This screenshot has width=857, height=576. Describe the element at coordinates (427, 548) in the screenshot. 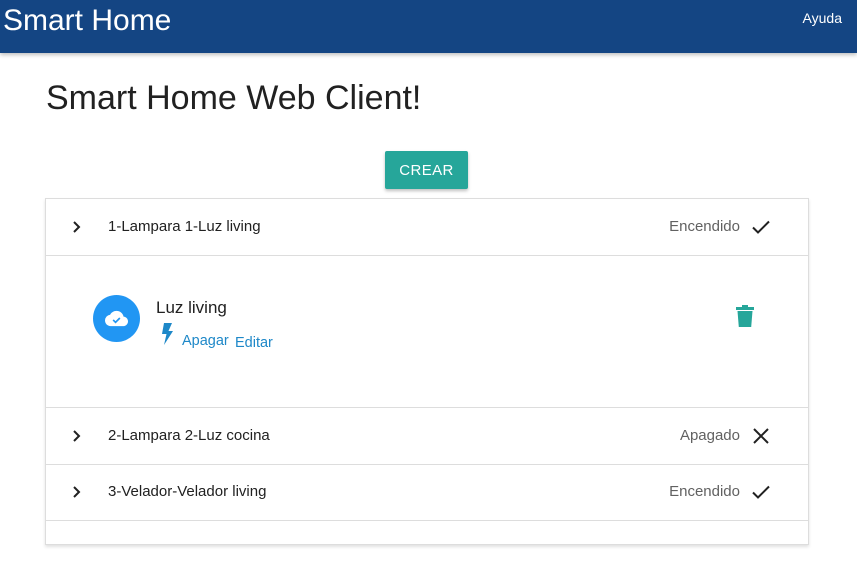

I see `device-row-header` at that location.